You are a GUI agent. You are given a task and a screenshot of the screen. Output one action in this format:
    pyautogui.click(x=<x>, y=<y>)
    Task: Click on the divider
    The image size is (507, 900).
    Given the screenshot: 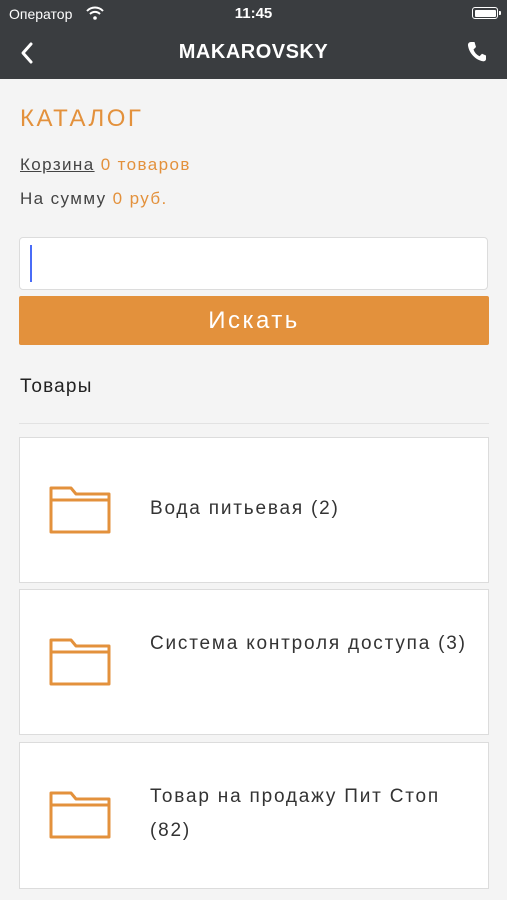 What is the action you would take?
    pyautogui.click(x=254, y=423)
    